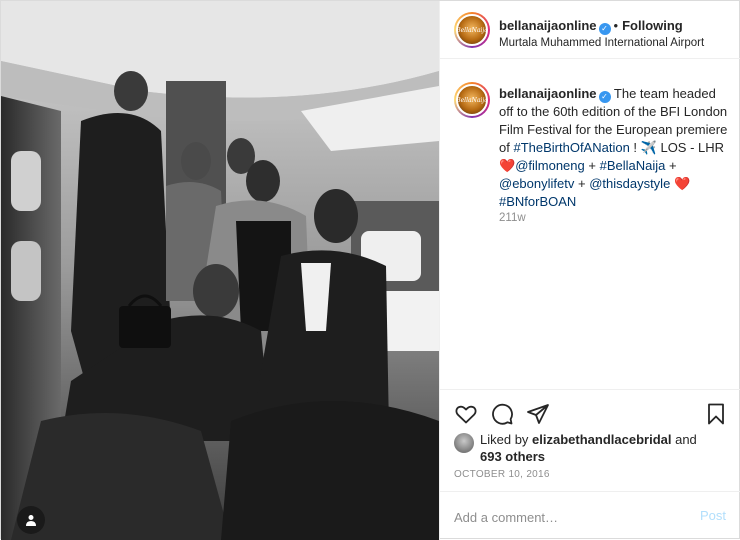 The width and height of the screenshot is (740, 540). What do you see at coordinates (548, 25) in the screenshot?
I see `author-username: bellanaijaonline` at bounding box center [548, 25].